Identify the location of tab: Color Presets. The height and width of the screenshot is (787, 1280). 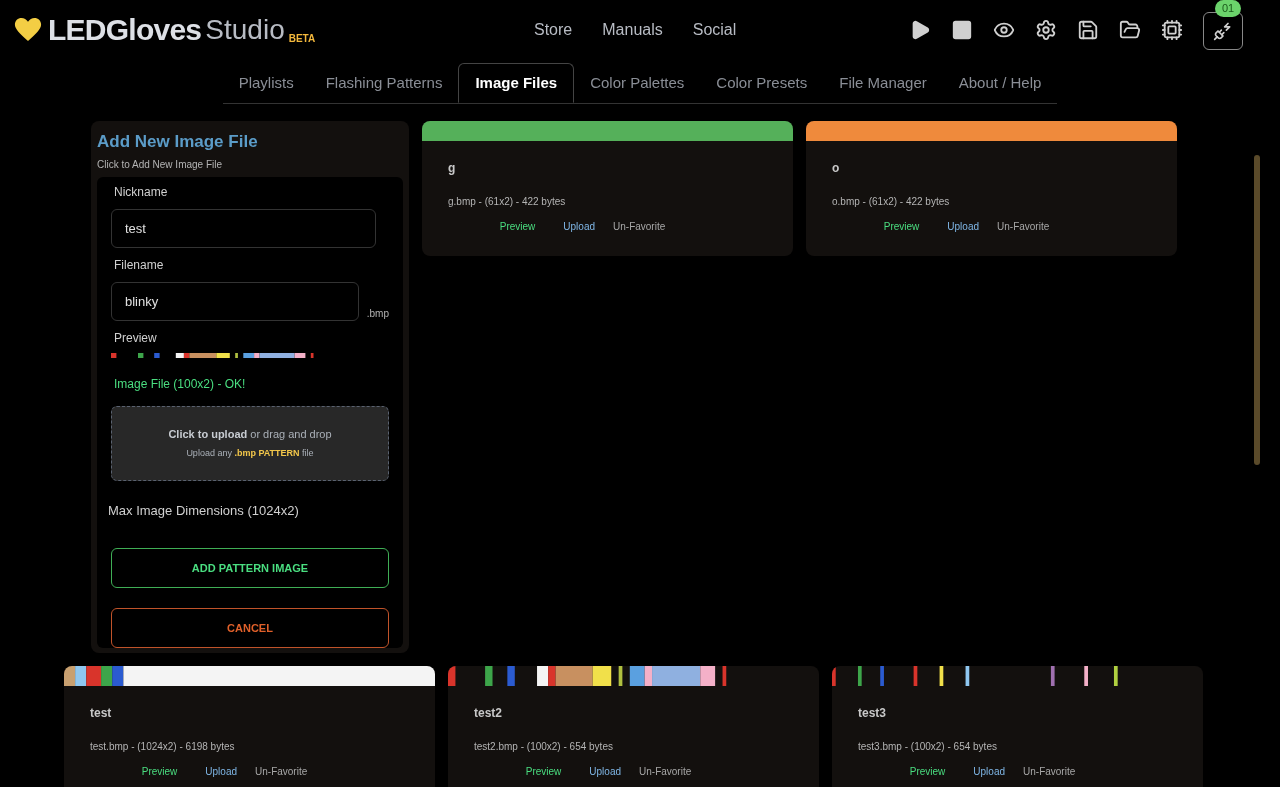
(762, 83).